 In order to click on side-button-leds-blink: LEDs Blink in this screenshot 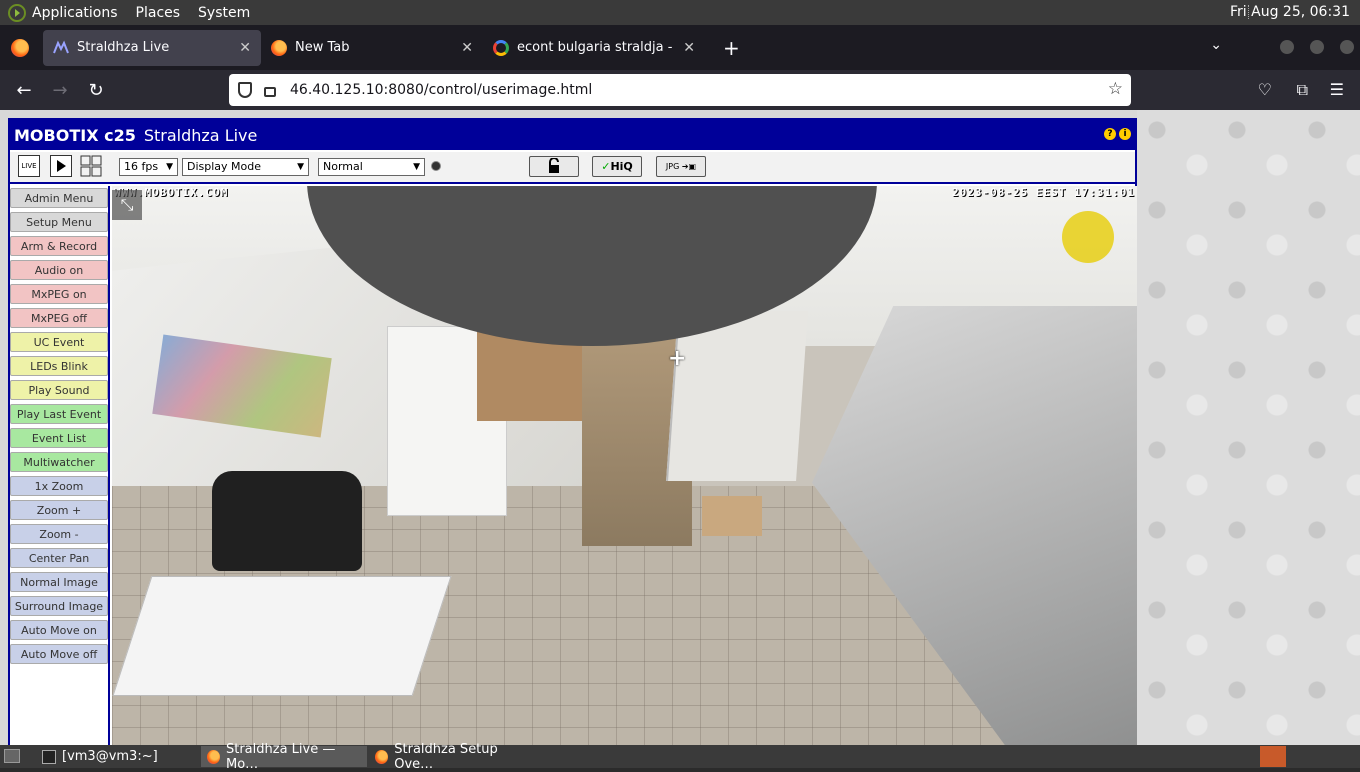, I will do `click(59, 366)`.